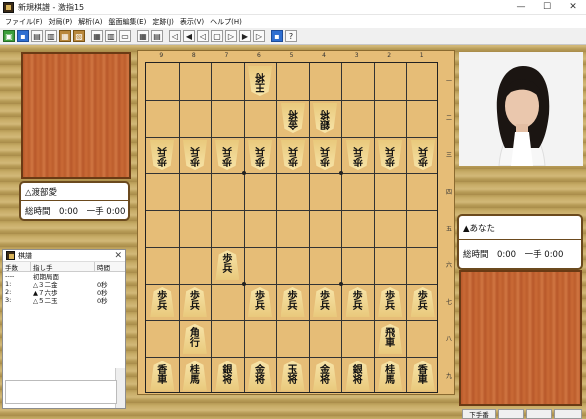 The width and height of the screenshot is (586, 419). What do you see at coordinates (61, 22) in the screenshot?
I see `menu-game: 対局(P)` at bounding box center [61, 22].